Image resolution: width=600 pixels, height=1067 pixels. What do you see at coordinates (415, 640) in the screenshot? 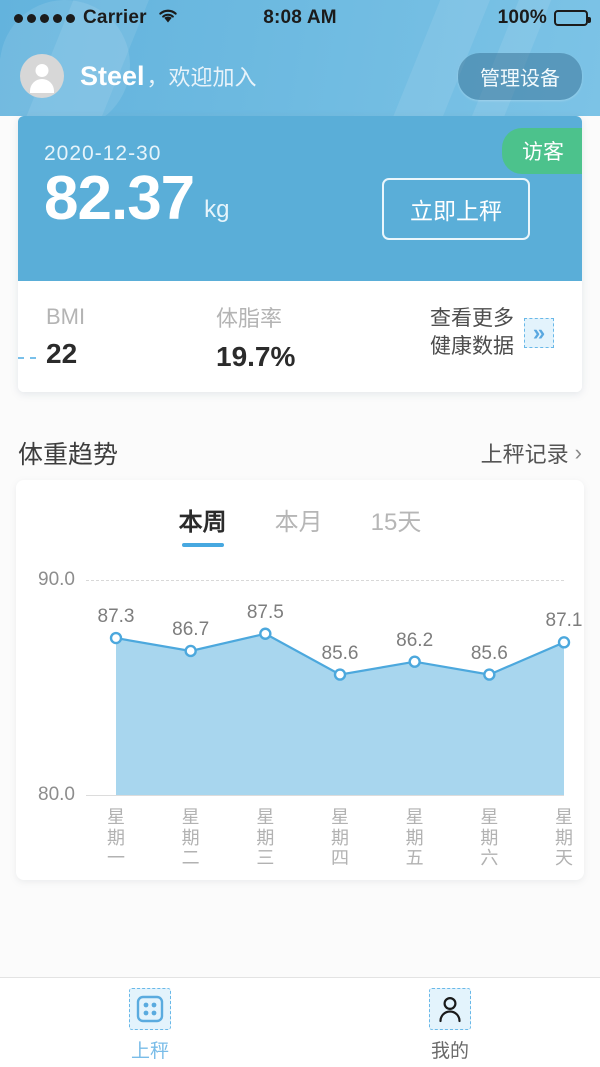
I see `chart-point-label: 86.2` at bounding box center [415, 640].